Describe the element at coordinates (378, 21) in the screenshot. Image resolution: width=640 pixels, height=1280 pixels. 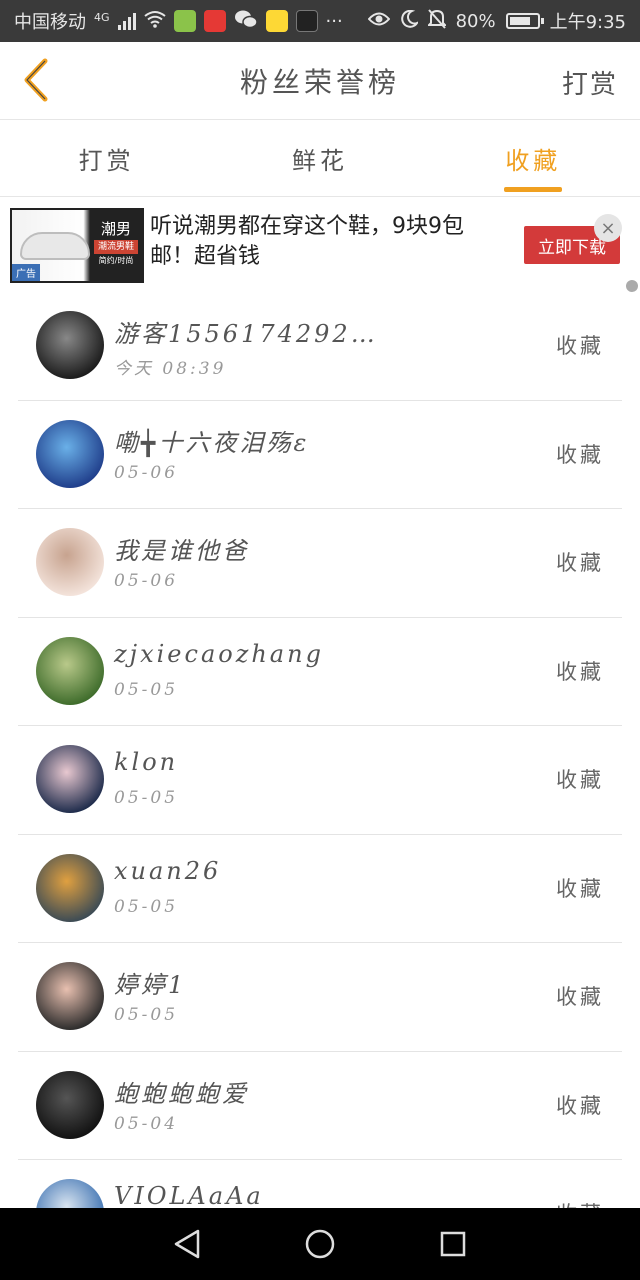
I see `eye-icon` at that location.